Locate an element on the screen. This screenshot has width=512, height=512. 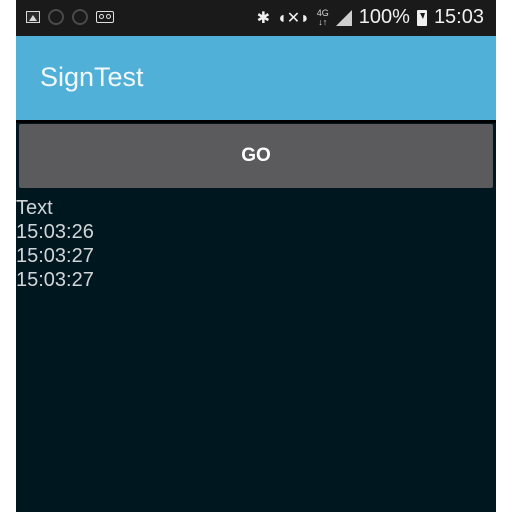
battery-charging-icon is located at coordinates (421, 17).